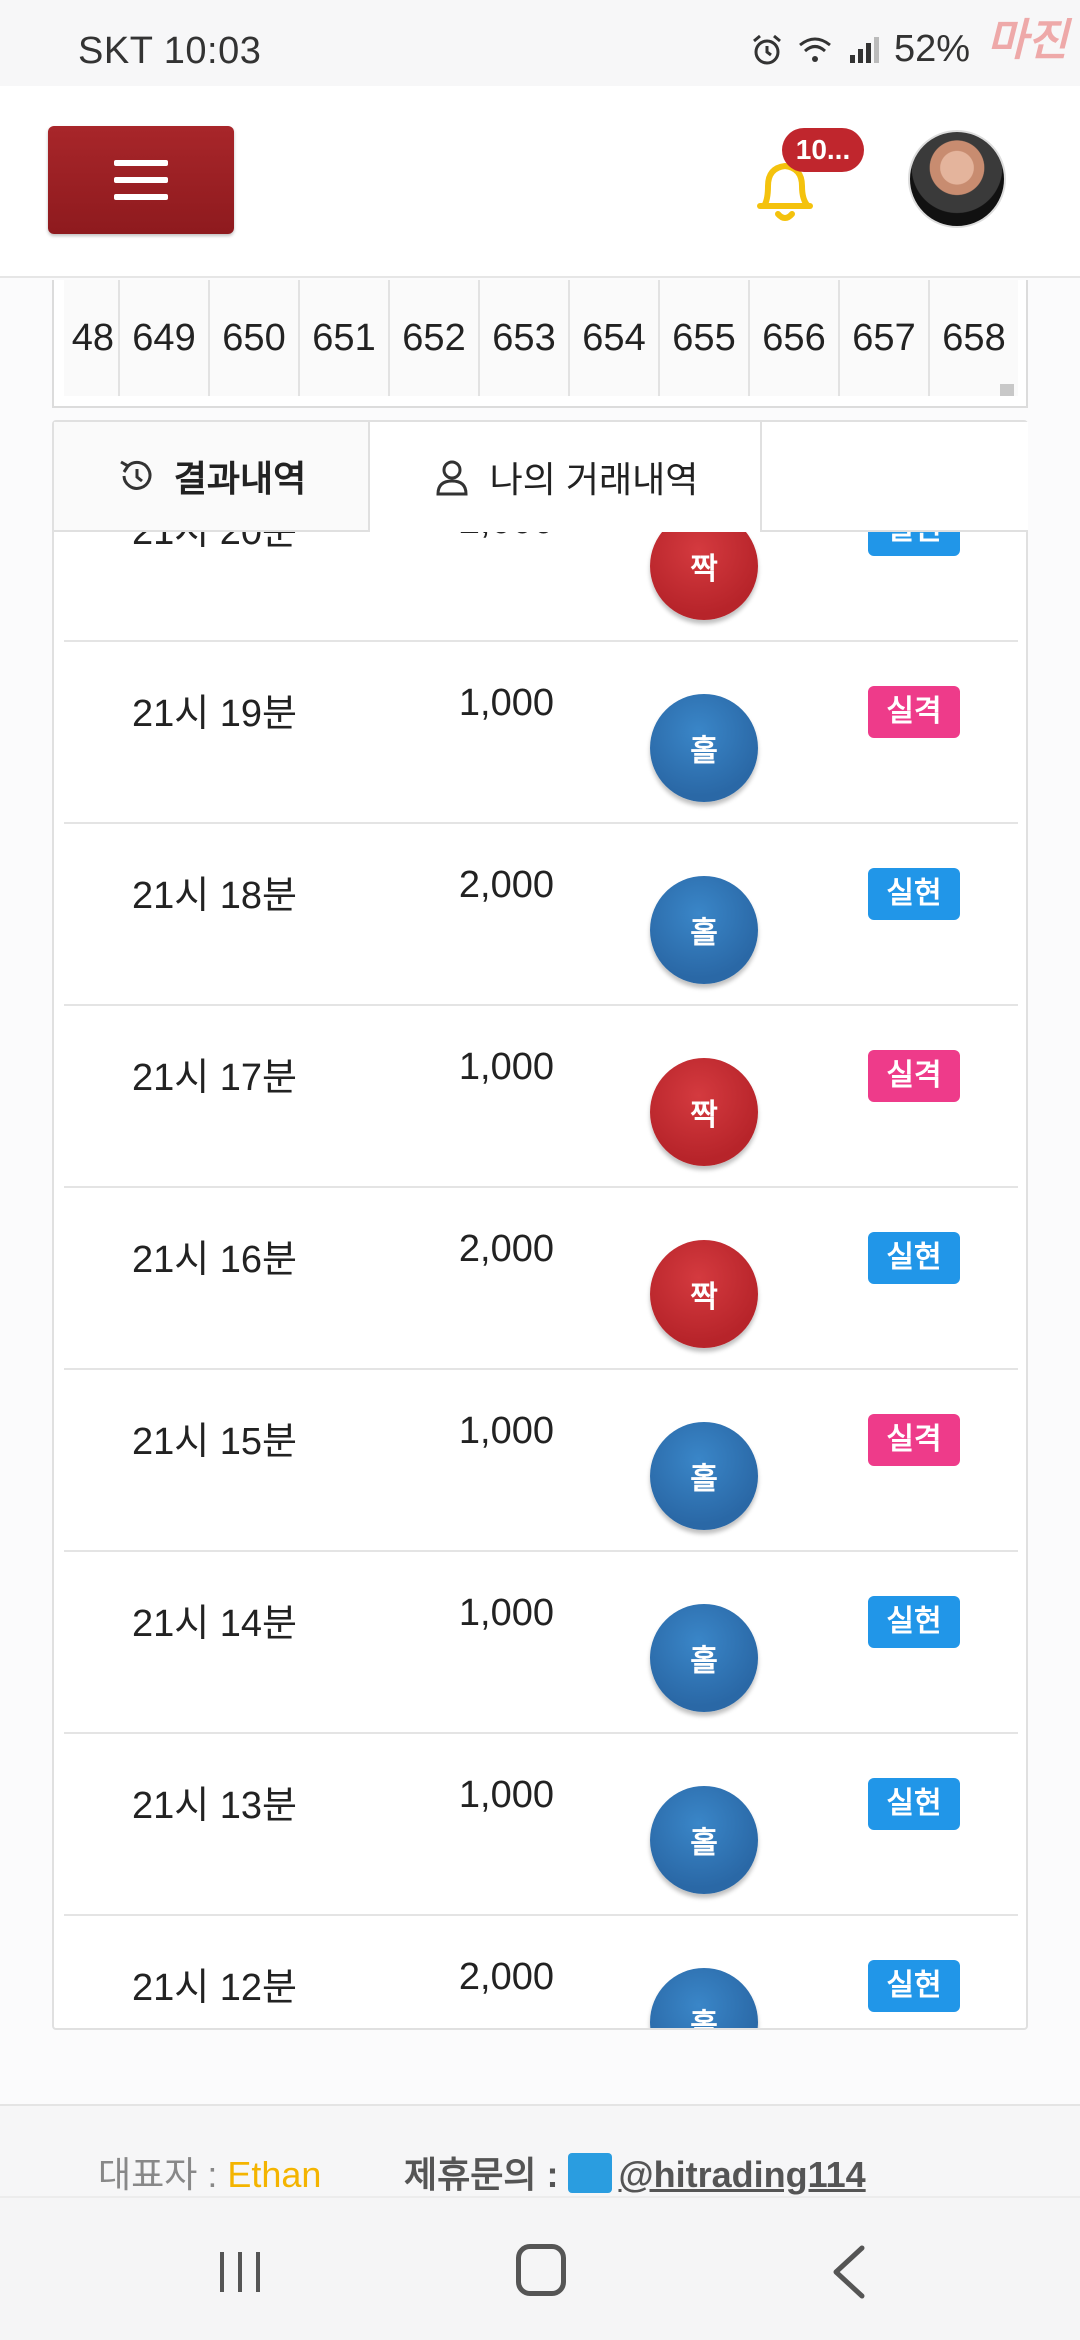  What do you see at coordinates (541, 587) in the screenshot?
I see `trade-row: 21시 20분 2,000 짝 실현` at bounding box center [541, 587].